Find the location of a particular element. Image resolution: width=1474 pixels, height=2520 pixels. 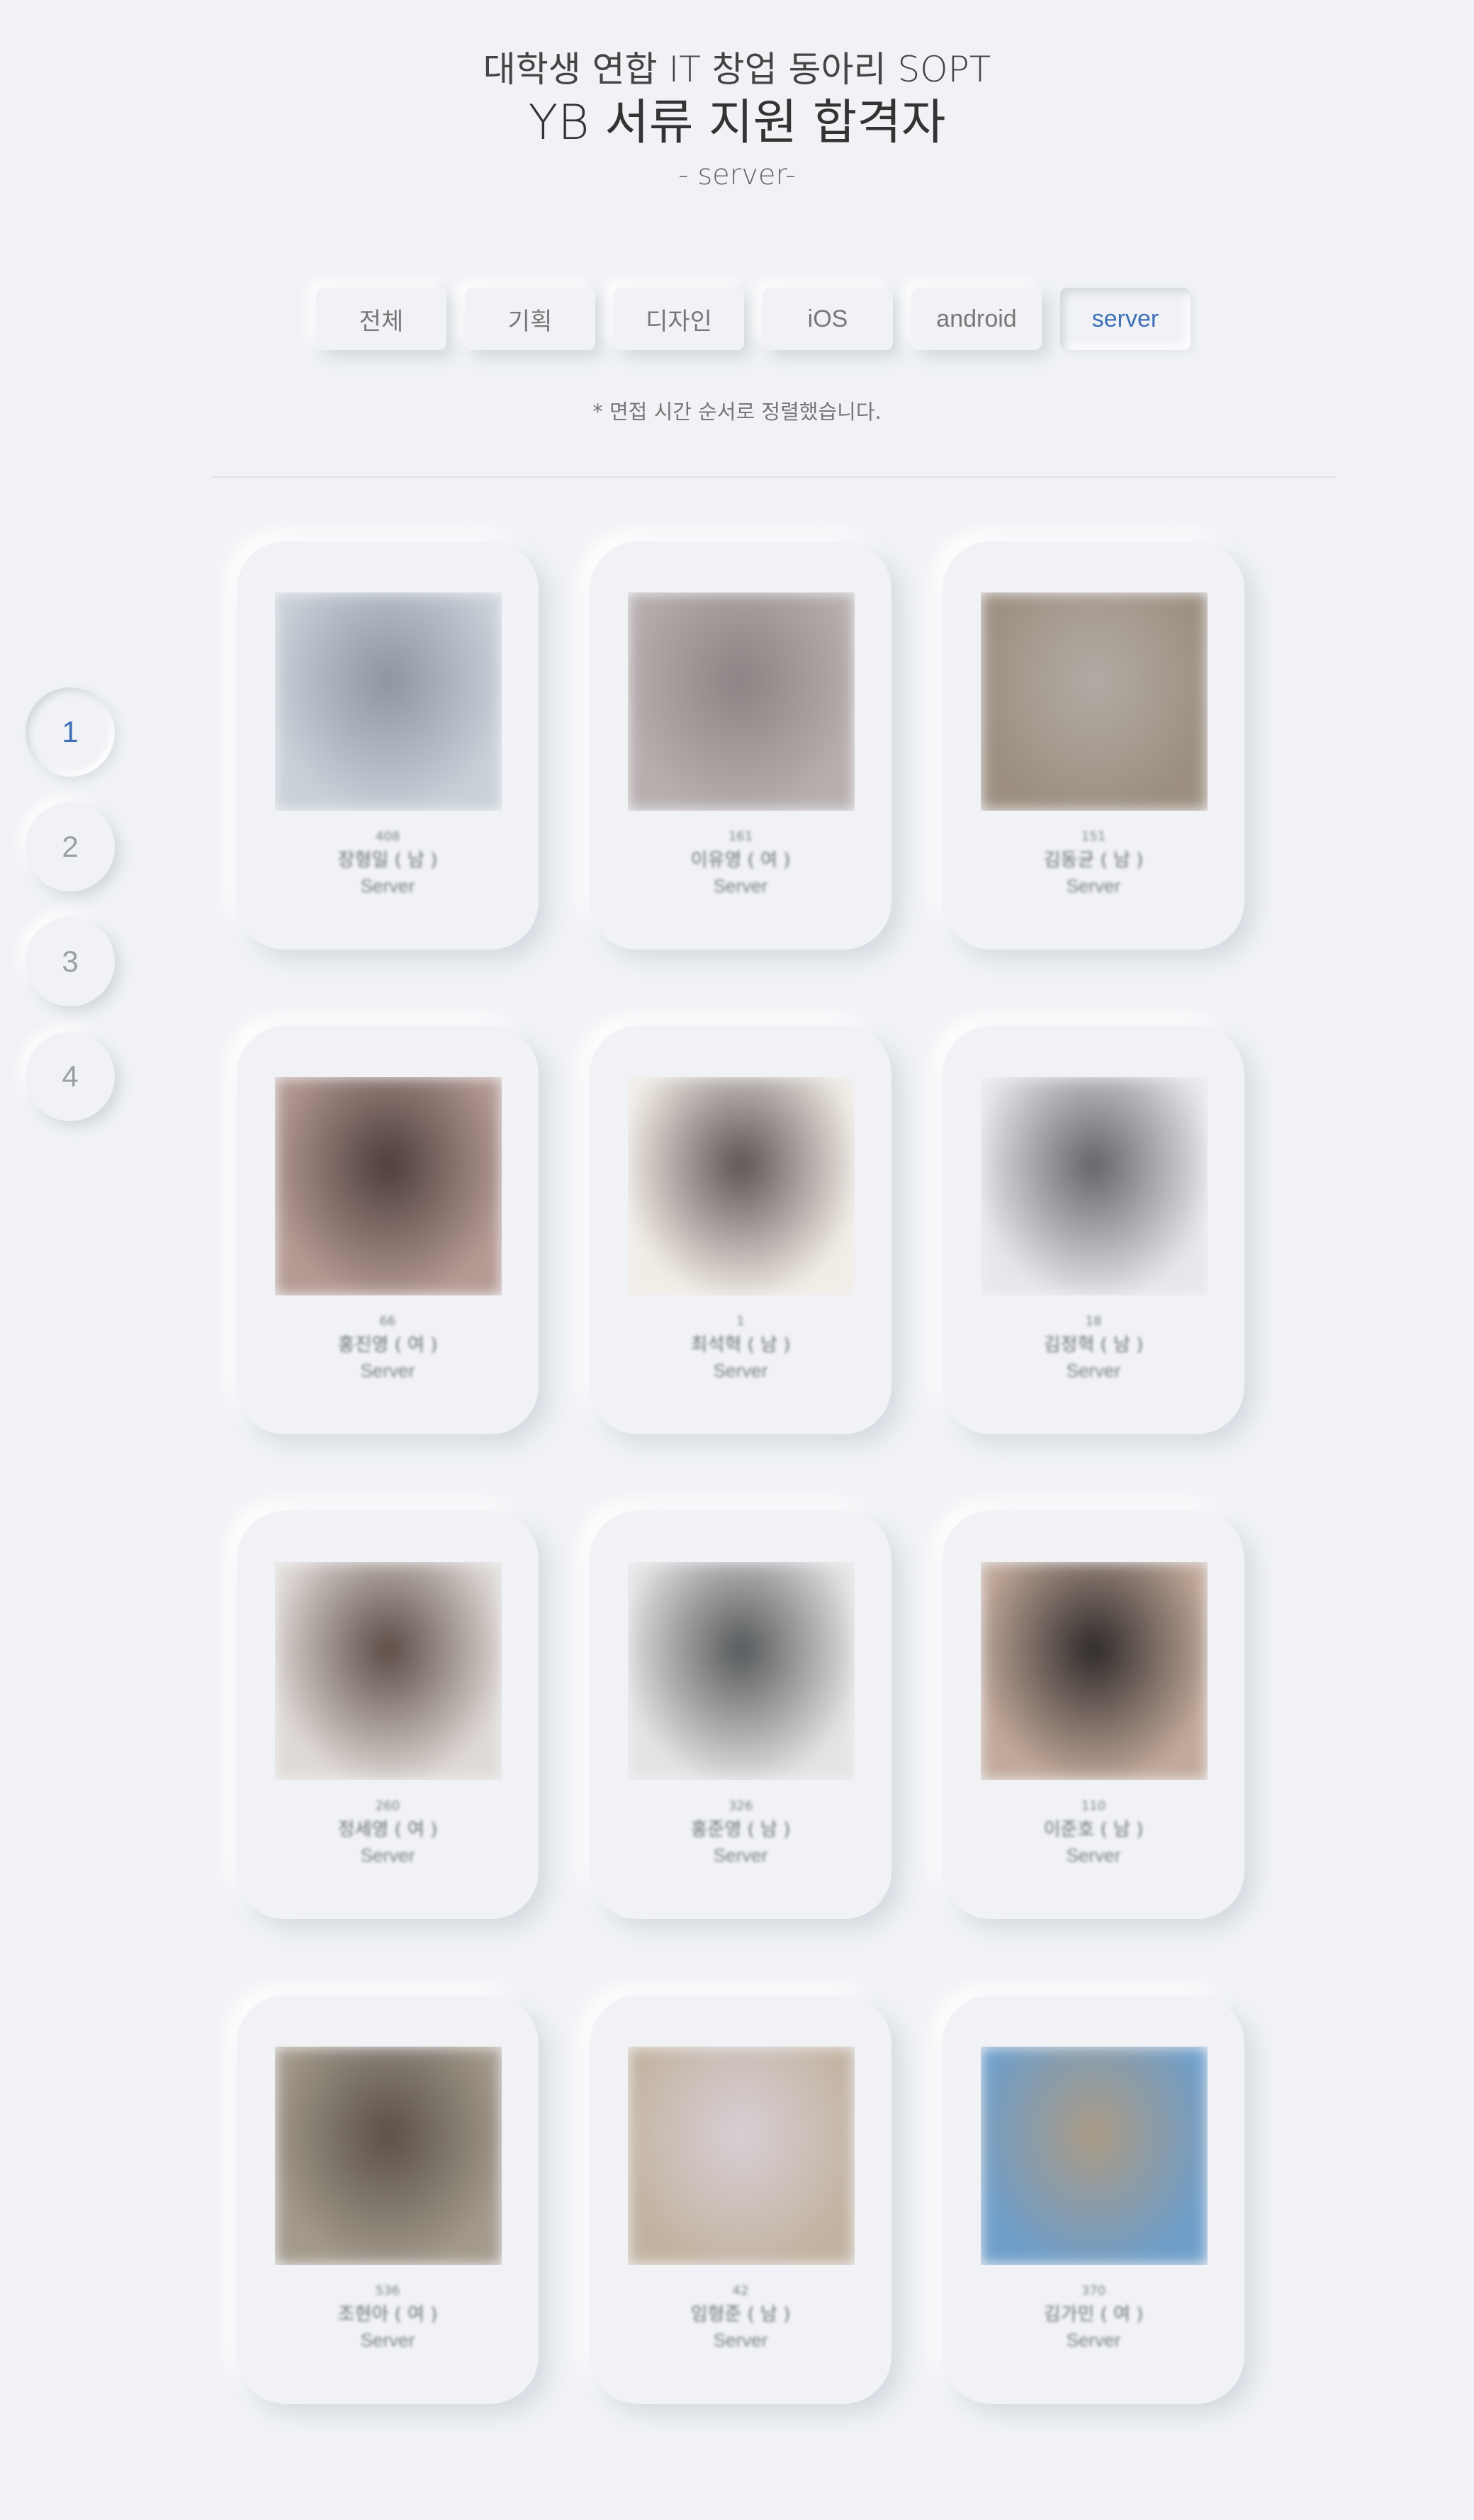

applicant-info: 151 김동균 ( 남 ) Server is located at coordinates (1094, 863).